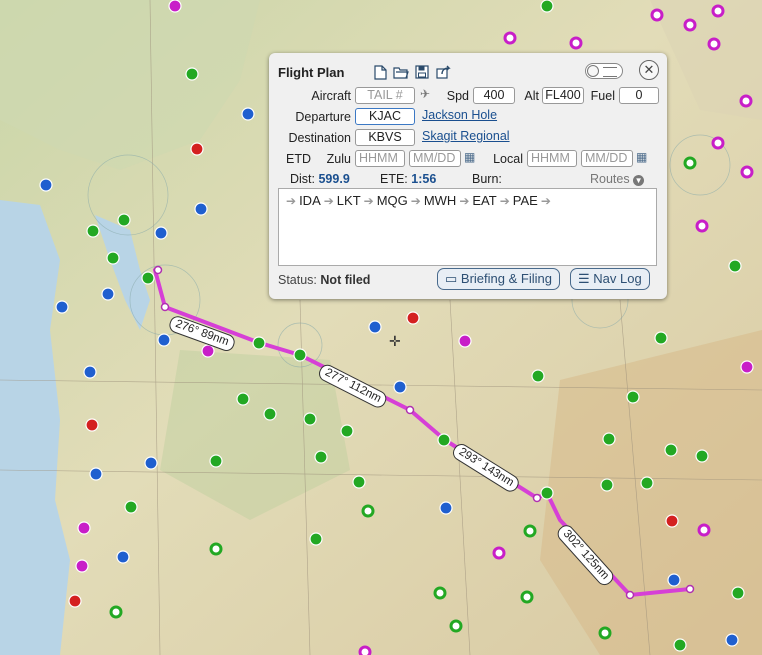 This screenshot has width=762, height=655. Describe the element at coordinates (392, 200) in the screenshot. I see `route-waypoint: MQG` at that location.